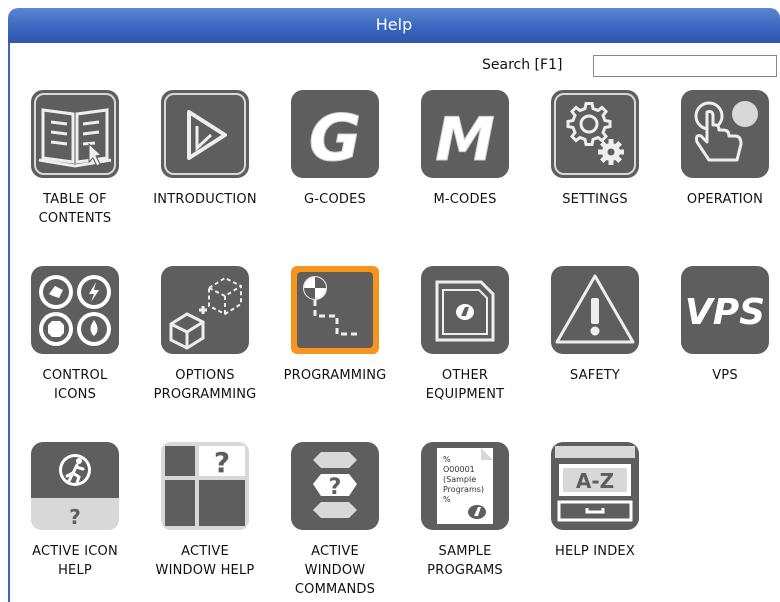 The height and width of the screenshot is (602, 780). Describe the element at coordinates (75, 385) in the screenshot. I see `tile-label: CONTROL ICONS` at that location.